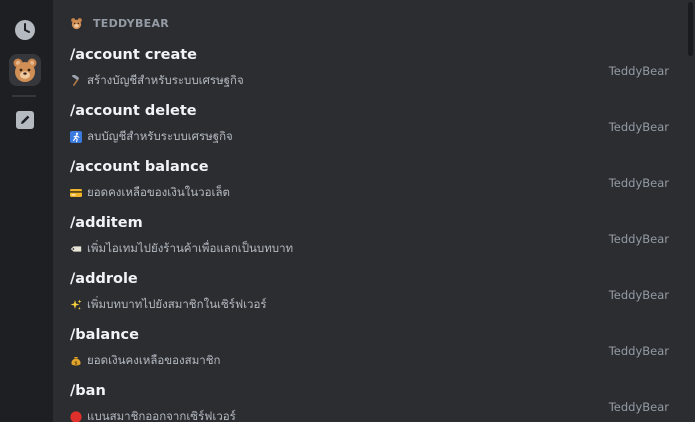  I want to click on command-description-row: $ ยอดเงินคงเหลือของสมาชิก, so click(145, 361).